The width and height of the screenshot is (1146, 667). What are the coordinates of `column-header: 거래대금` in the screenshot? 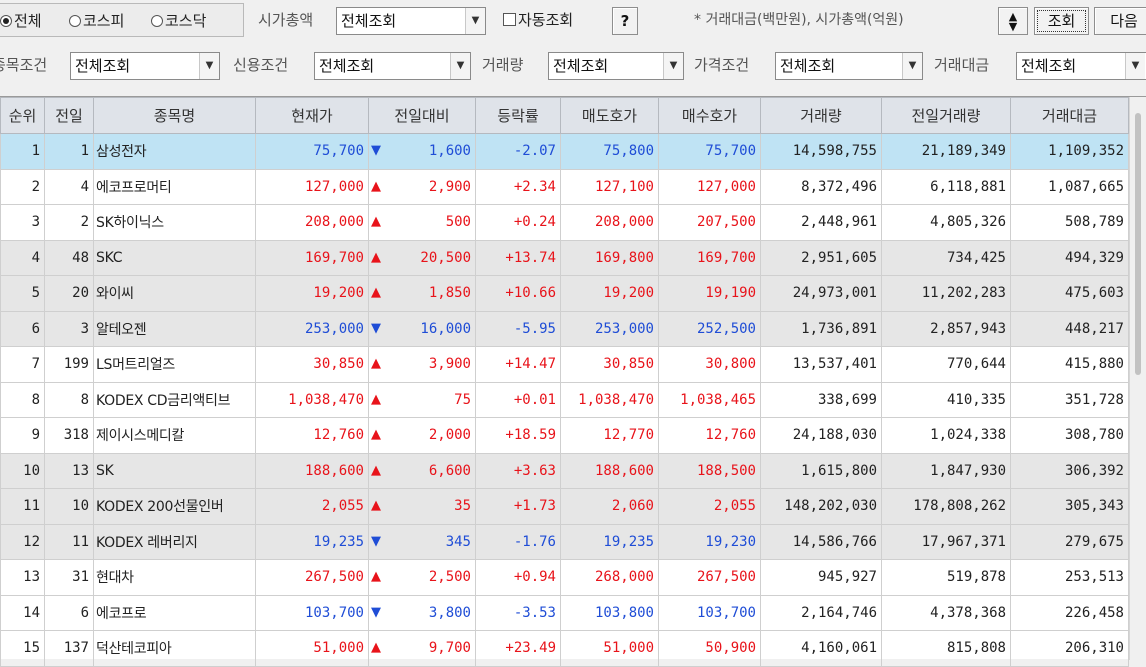 It's located at (1069, 115).